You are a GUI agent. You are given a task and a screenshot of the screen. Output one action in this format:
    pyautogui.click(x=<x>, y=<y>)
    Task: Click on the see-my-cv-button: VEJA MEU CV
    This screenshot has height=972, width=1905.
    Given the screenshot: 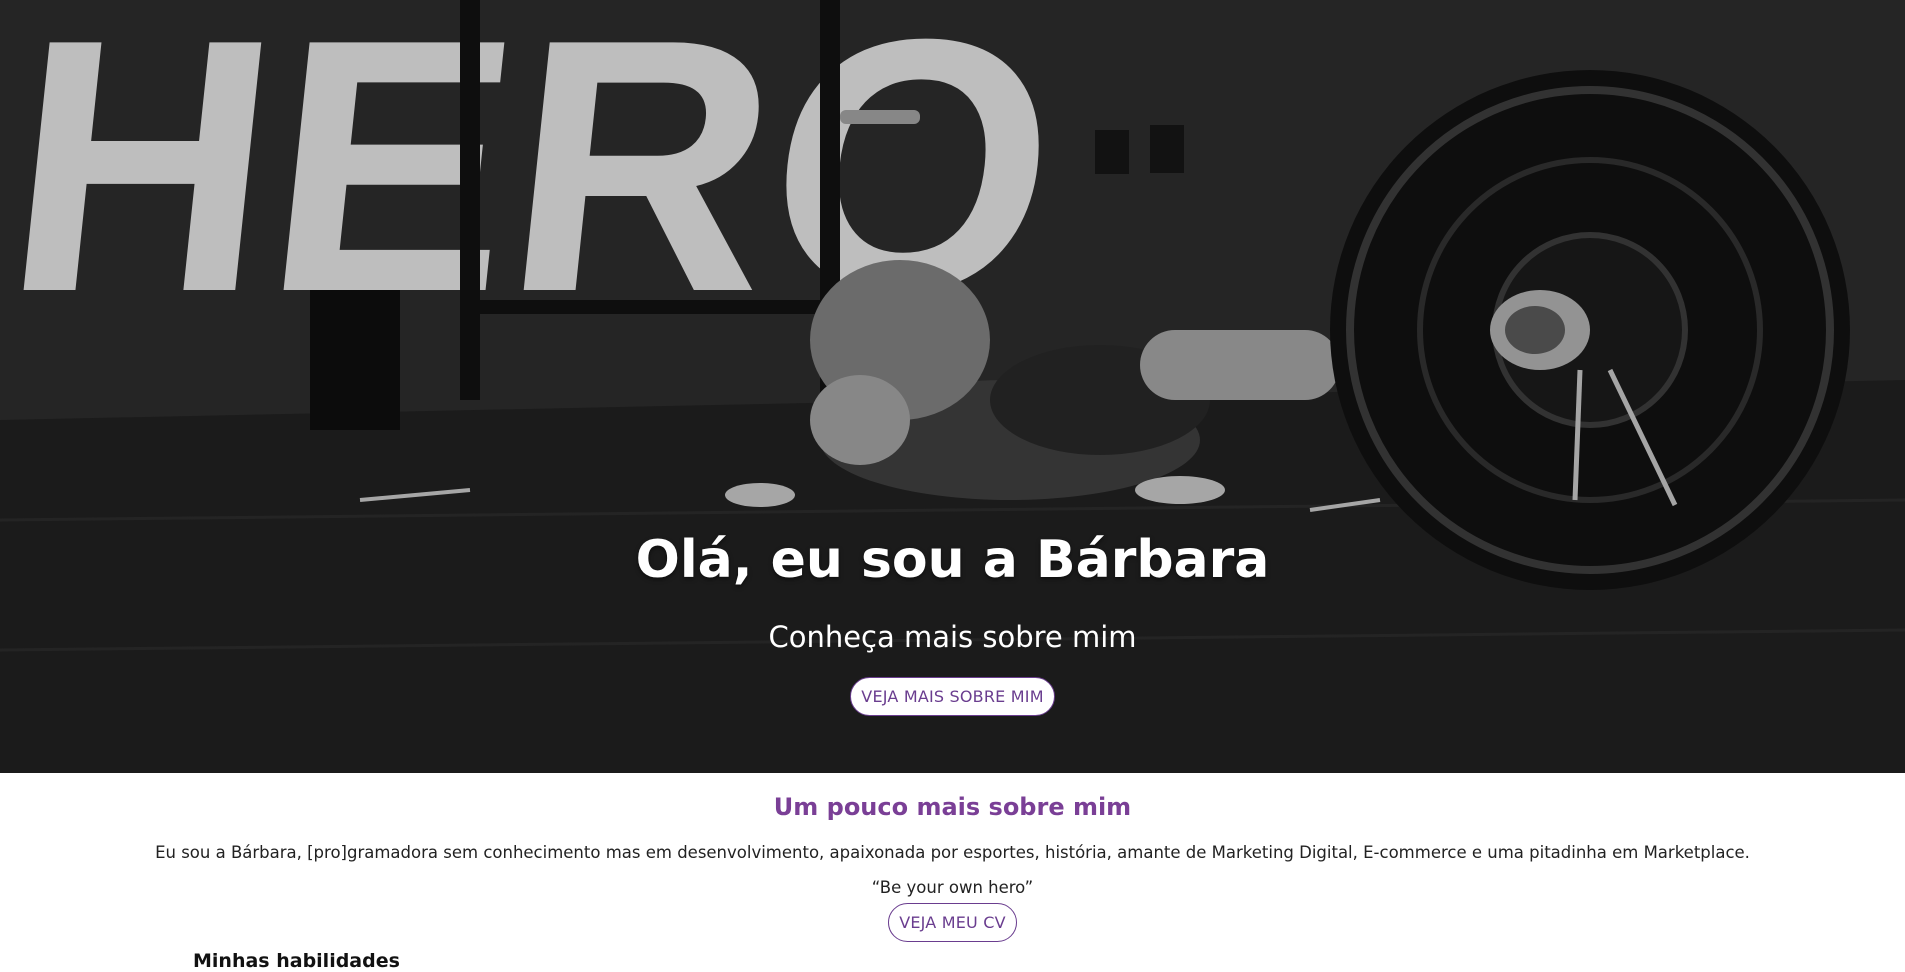 What is the action you would take?
    pyautogui.click(x=952, y=922)
    